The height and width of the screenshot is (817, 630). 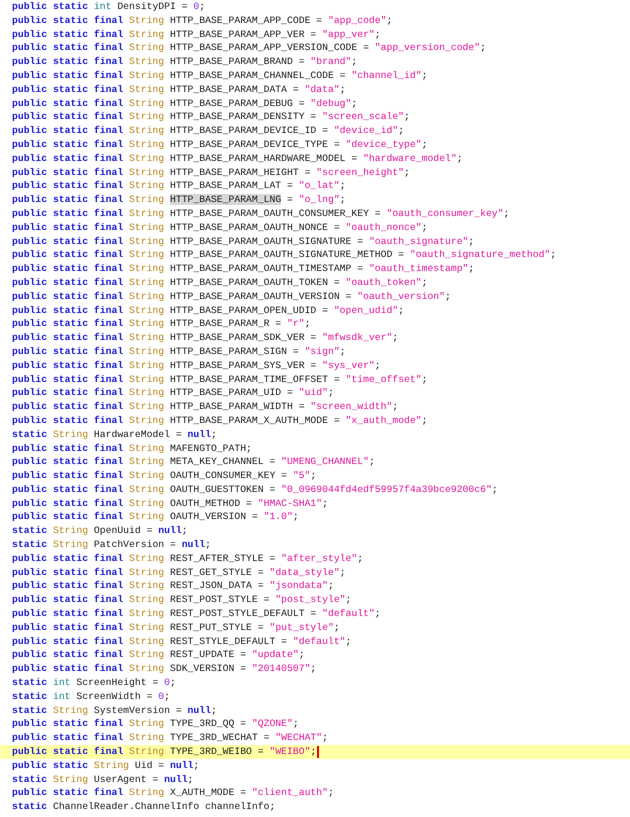 What do you see at coordinates (179, 89) in the screenshot?
I see `code-line: public static final String HTTP_BASE_PARAM_DATA = "data";` at bounding box center [179, 89].